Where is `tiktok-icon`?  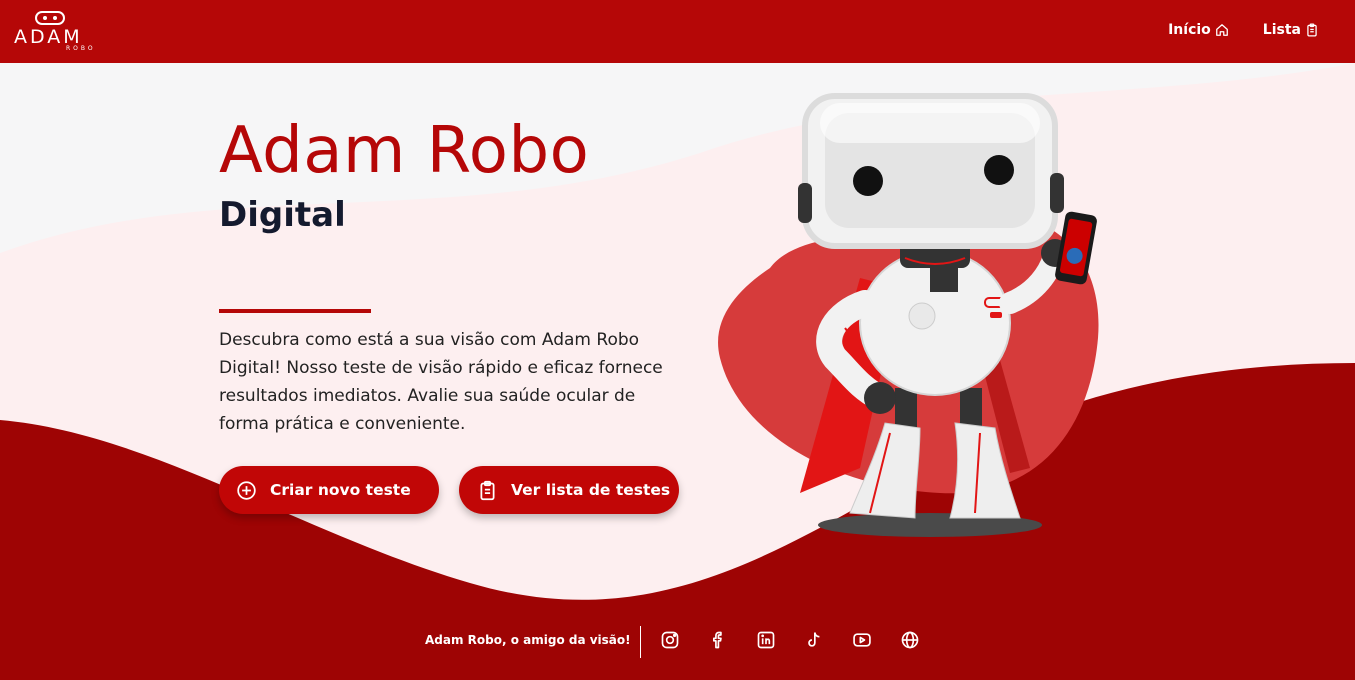
tiktok-icon is located at coordinates (814, 639).